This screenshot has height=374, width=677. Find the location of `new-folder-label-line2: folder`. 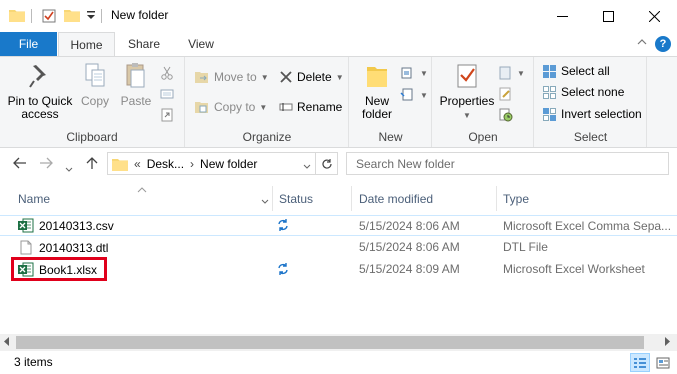

new-folder-label-line2: folder is located at coordinates (377, 114).